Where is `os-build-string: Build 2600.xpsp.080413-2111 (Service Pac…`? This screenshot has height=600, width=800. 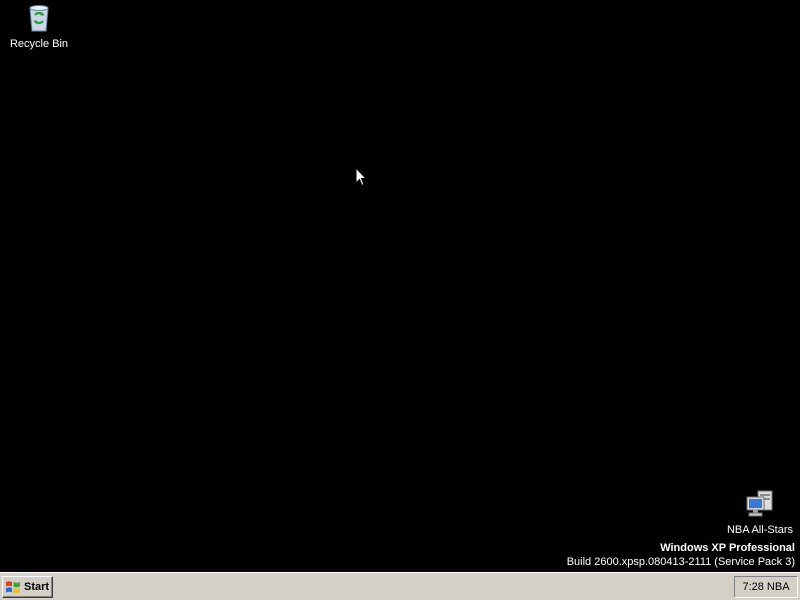
os-build-string: Build 2600.xpsp.080413-2111 (Service Pac… is located at coordinates (680, 562).